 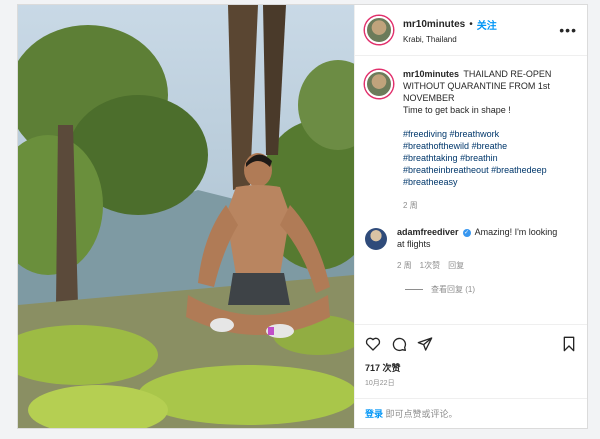 I want to click on hashtag: #breatheinbreatheout, so click(x=446, y=170).